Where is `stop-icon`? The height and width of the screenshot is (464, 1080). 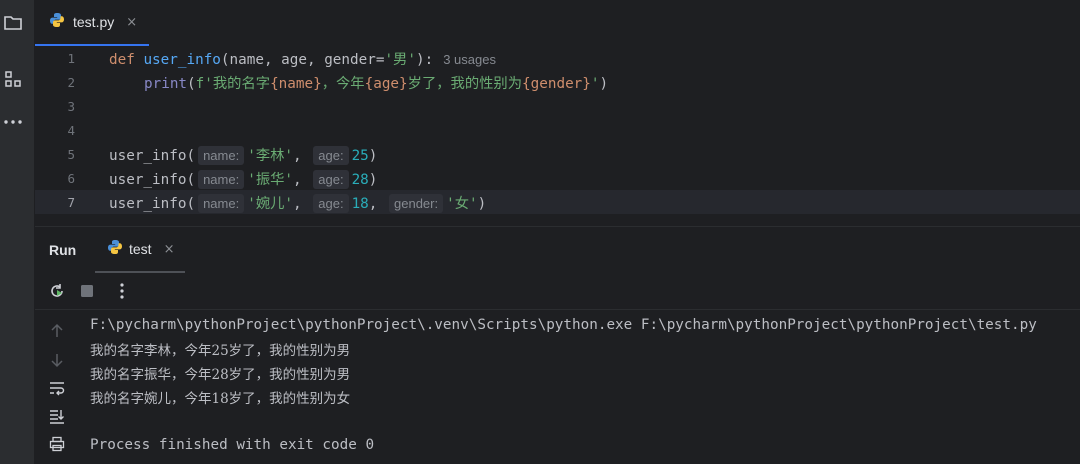
stop-icon is located at coordinates (87, 291).